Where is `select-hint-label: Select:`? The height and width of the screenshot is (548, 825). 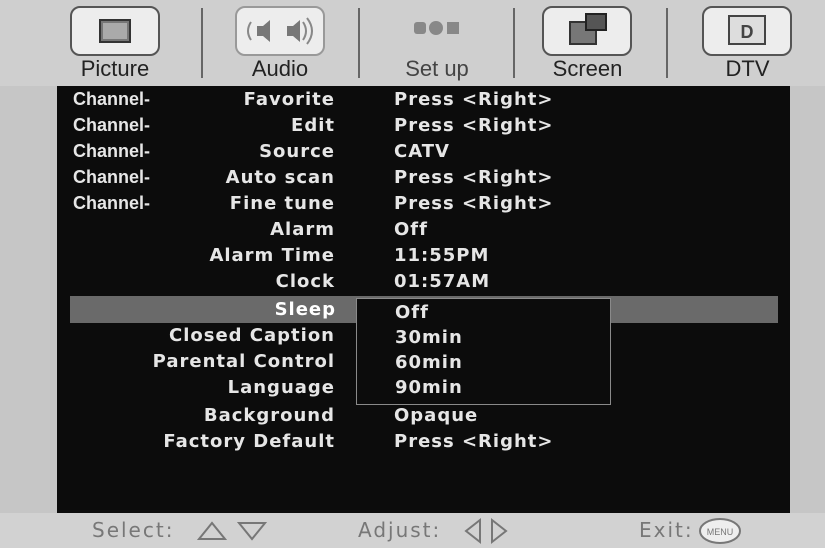
select-hint-label: Select: is located at coordinates (133, 530).